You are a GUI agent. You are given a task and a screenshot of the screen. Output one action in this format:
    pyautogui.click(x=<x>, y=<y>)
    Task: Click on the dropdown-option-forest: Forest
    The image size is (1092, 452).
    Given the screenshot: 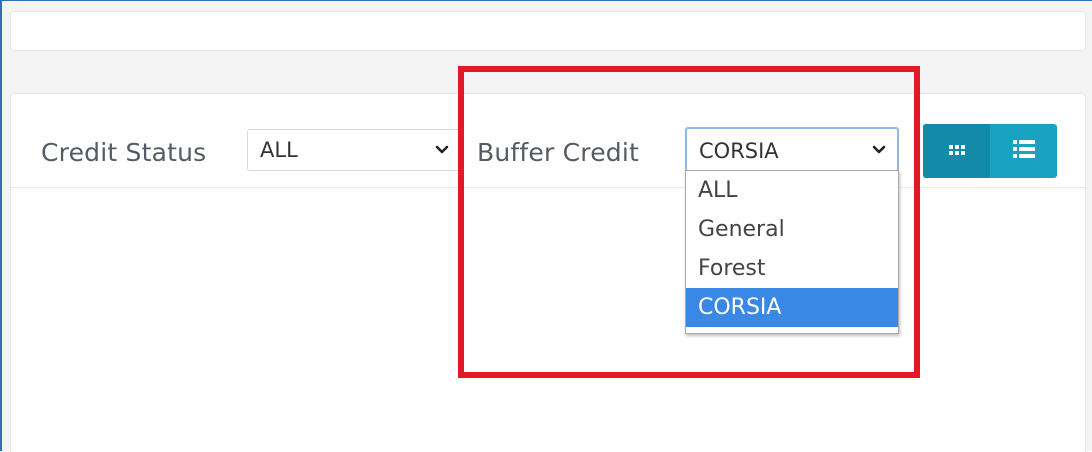 What is the action you would take?
    pyautogui.click(x=792, y=268)
    